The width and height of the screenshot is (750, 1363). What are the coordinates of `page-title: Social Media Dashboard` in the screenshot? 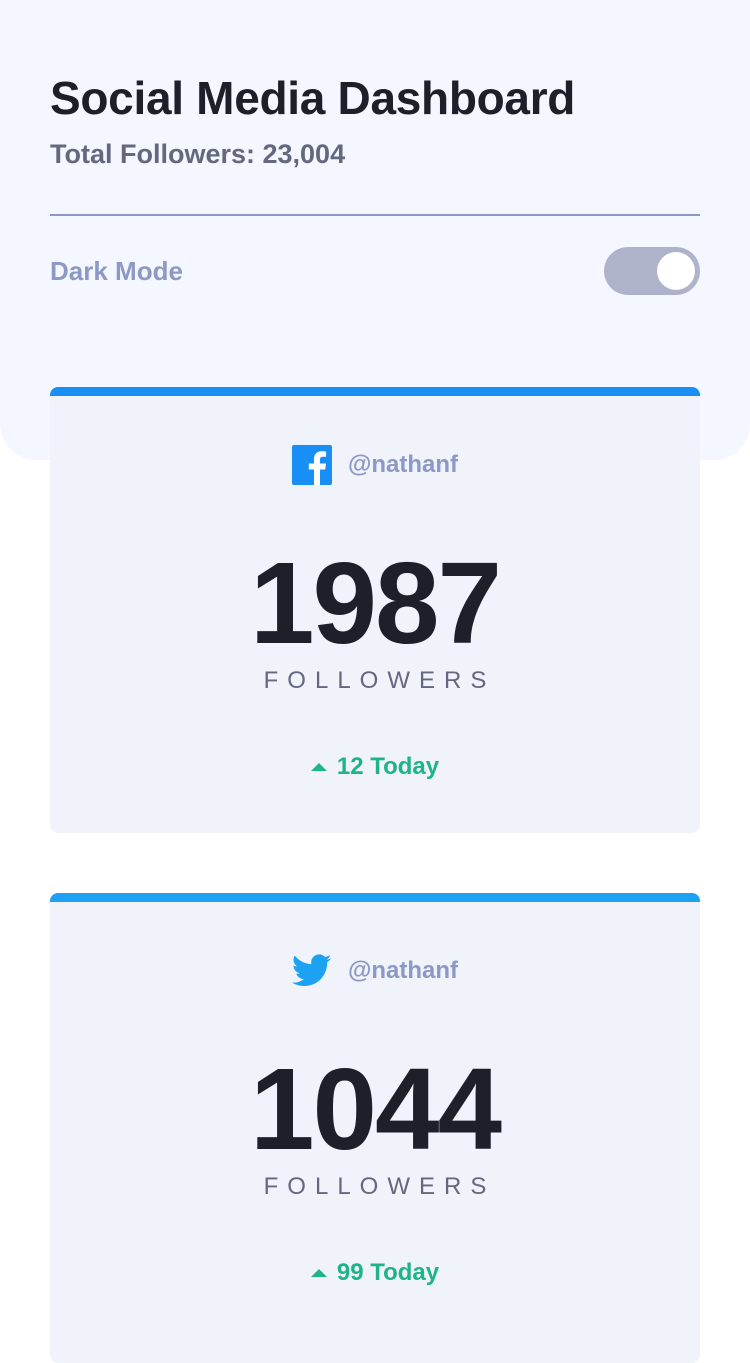 It's located at (313, 98).